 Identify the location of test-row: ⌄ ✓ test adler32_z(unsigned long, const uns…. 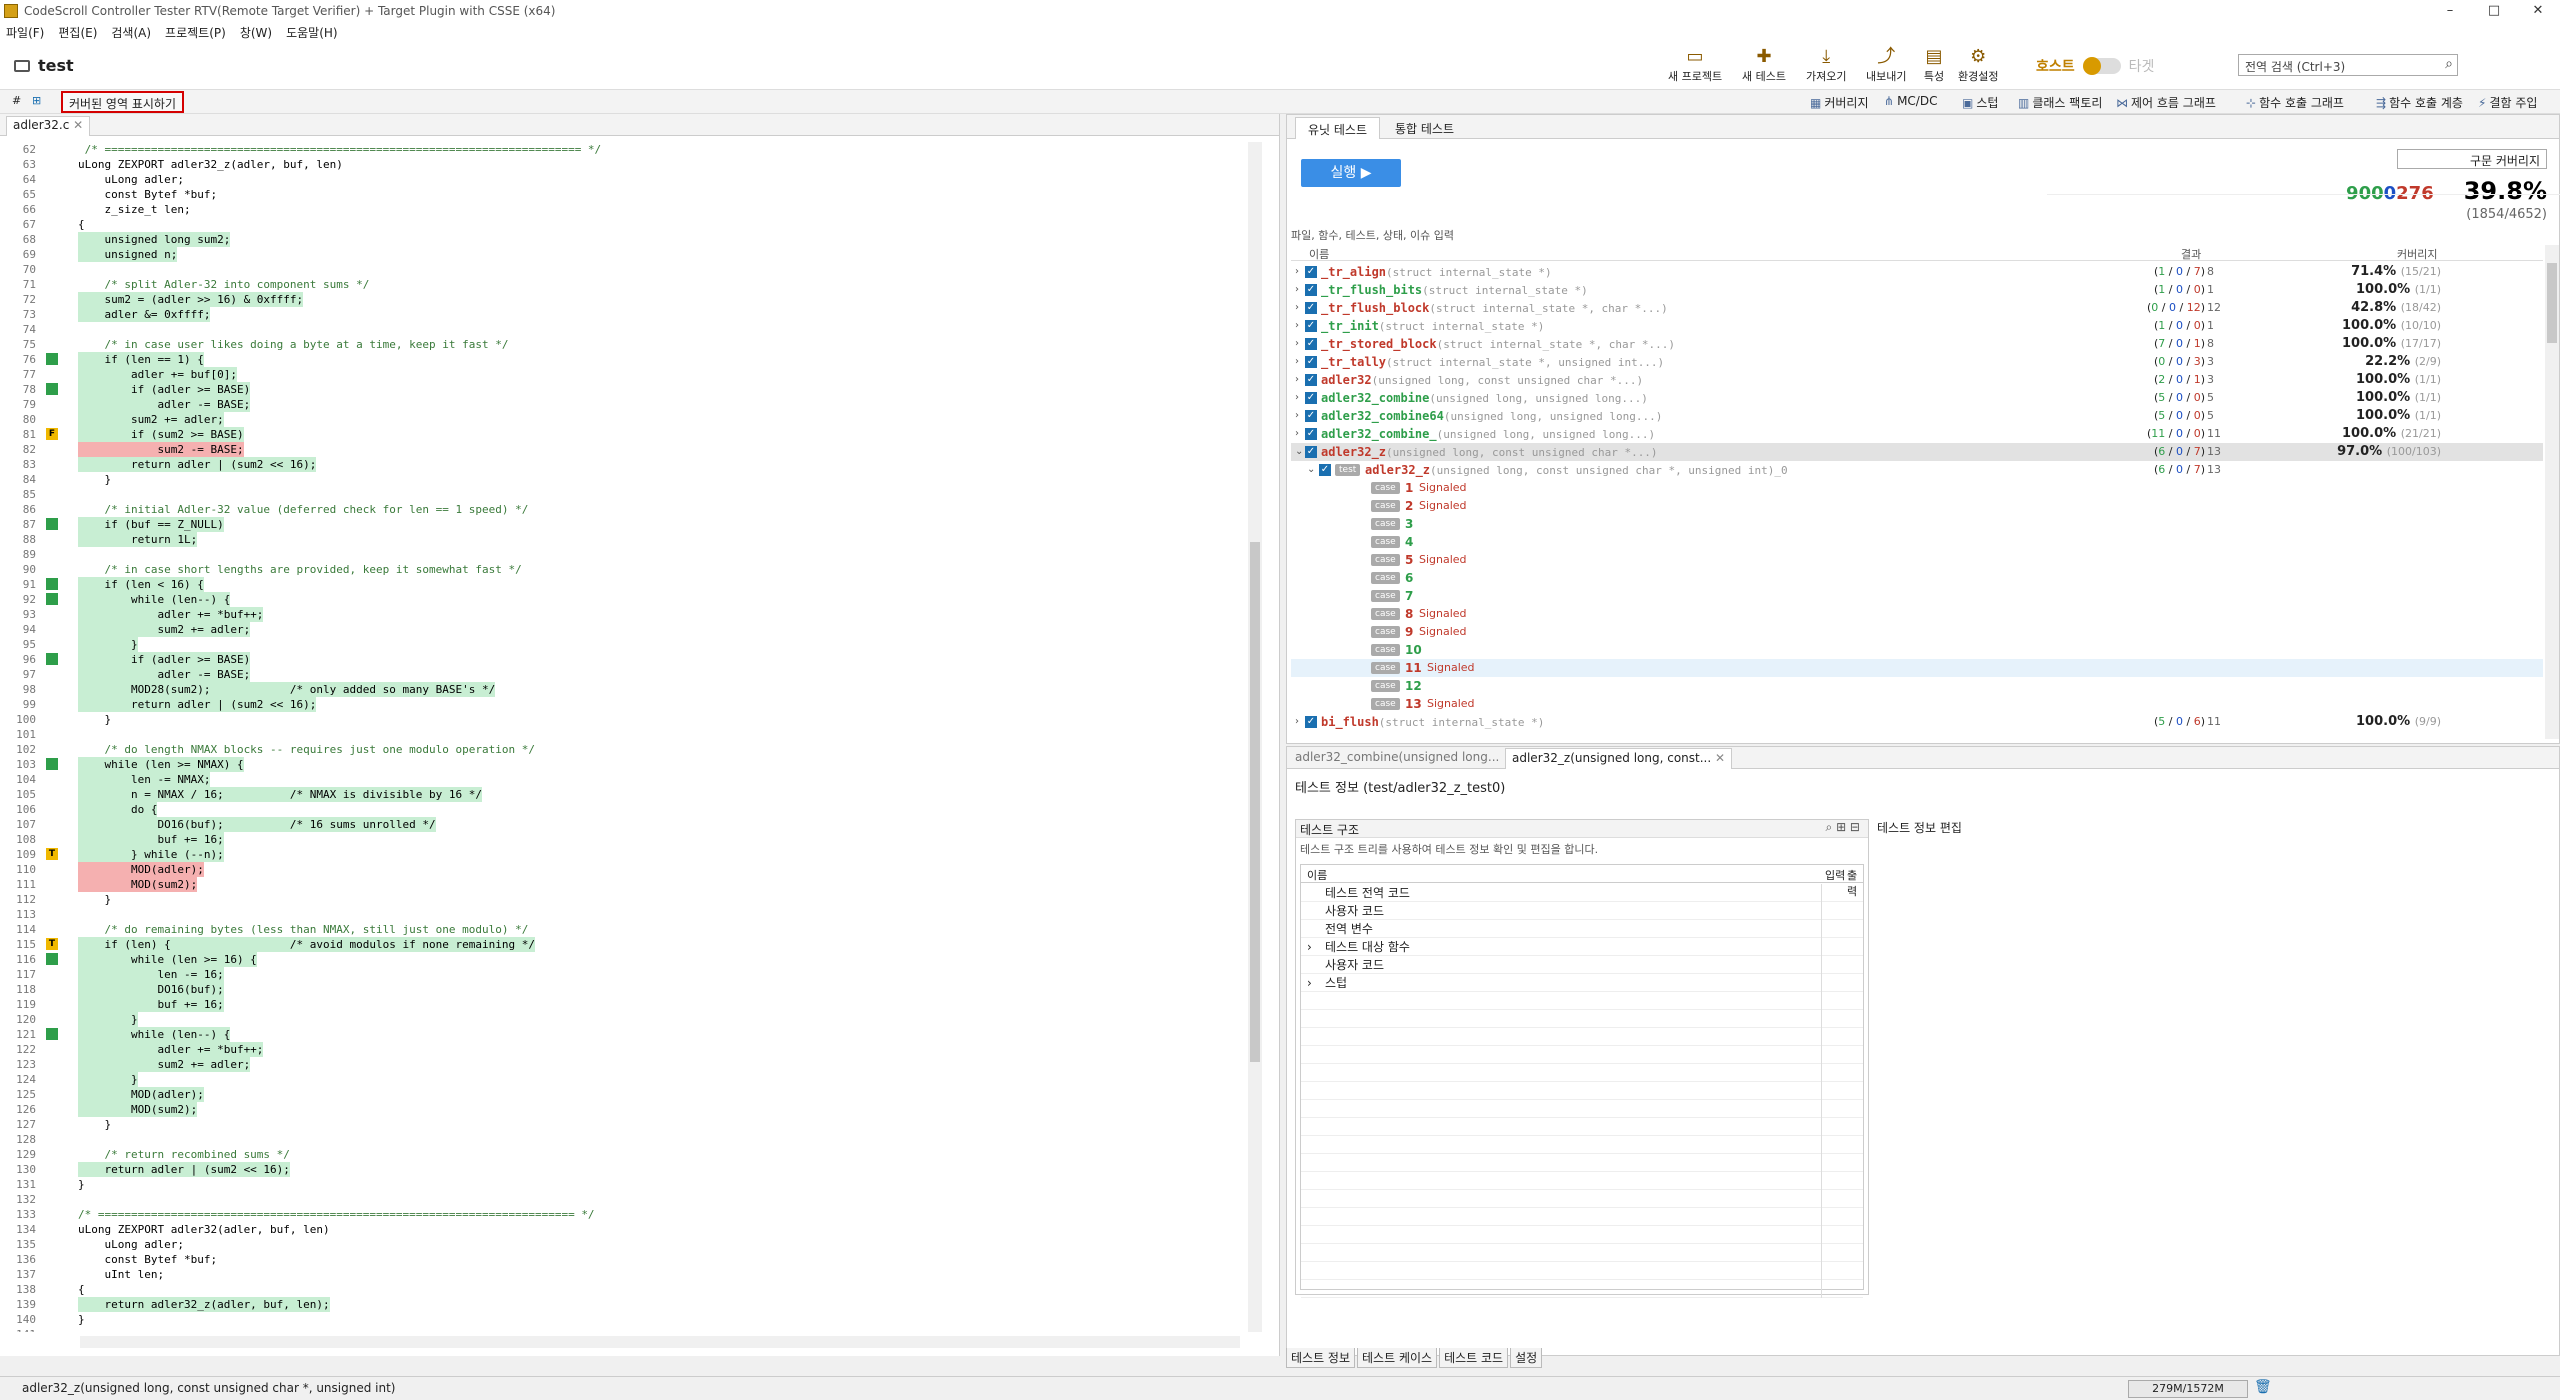
(1917, 470).